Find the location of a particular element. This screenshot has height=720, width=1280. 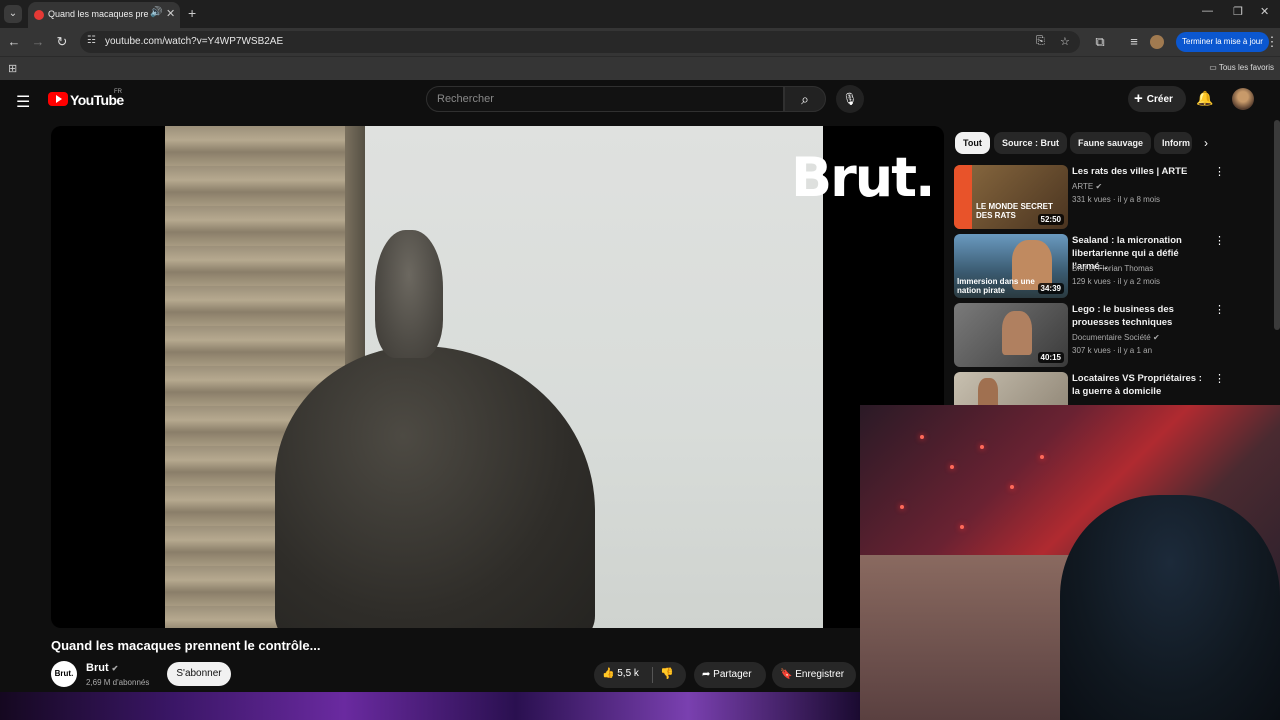

like-button: 👍 5,5 k is located at coordinates (620, 673).